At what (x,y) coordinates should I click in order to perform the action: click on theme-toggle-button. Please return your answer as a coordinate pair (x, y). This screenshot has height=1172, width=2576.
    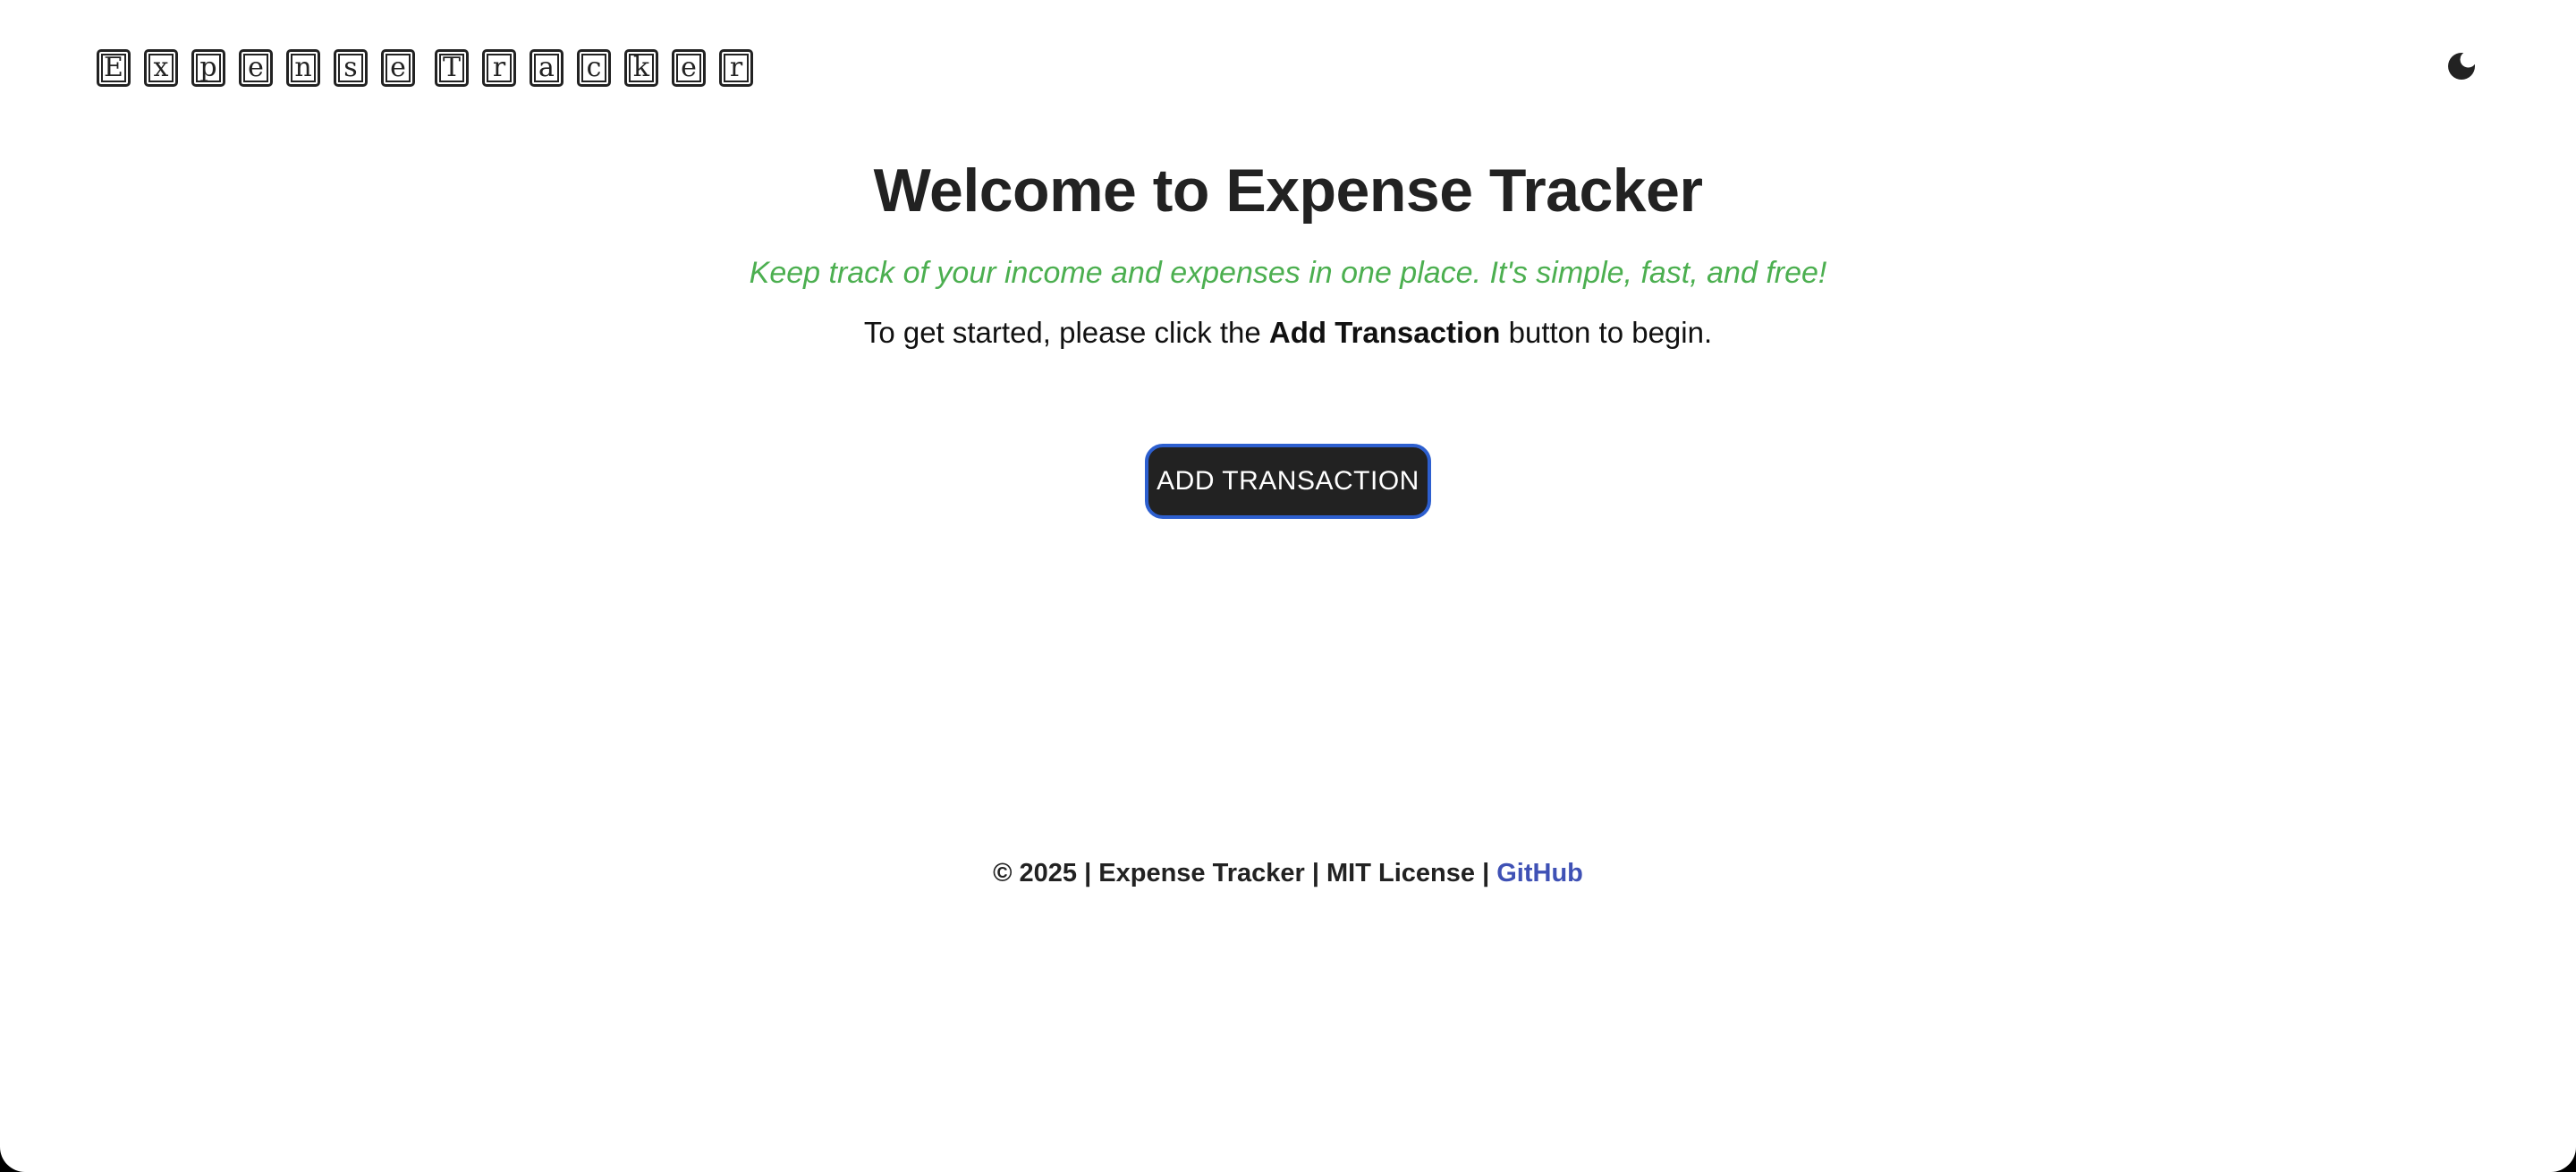
    Looking at the image, I should click on (2461, 66).